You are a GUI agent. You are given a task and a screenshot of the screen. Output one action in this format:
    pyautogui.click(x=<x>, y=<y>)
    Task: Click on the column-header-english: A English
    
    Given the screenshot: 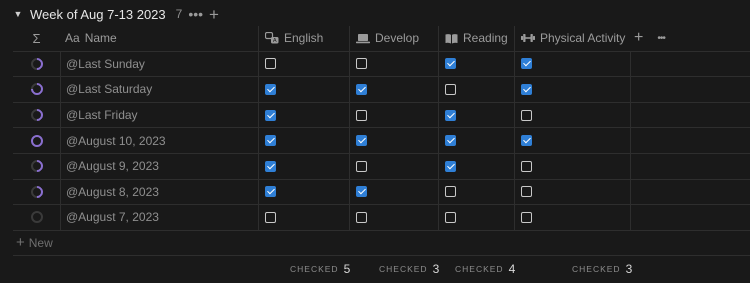 What is the action you would take?
    pyautogui.click(x=303, y=38)
    